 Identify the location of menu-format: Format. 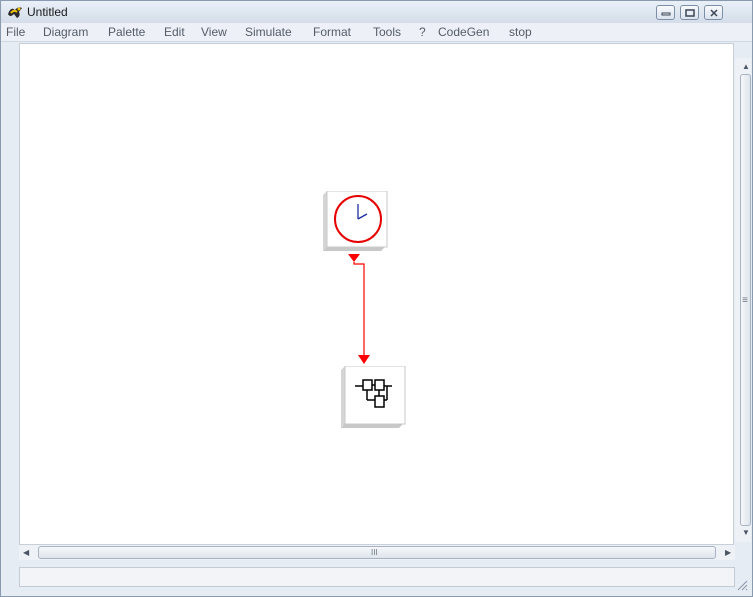
(332, 32).